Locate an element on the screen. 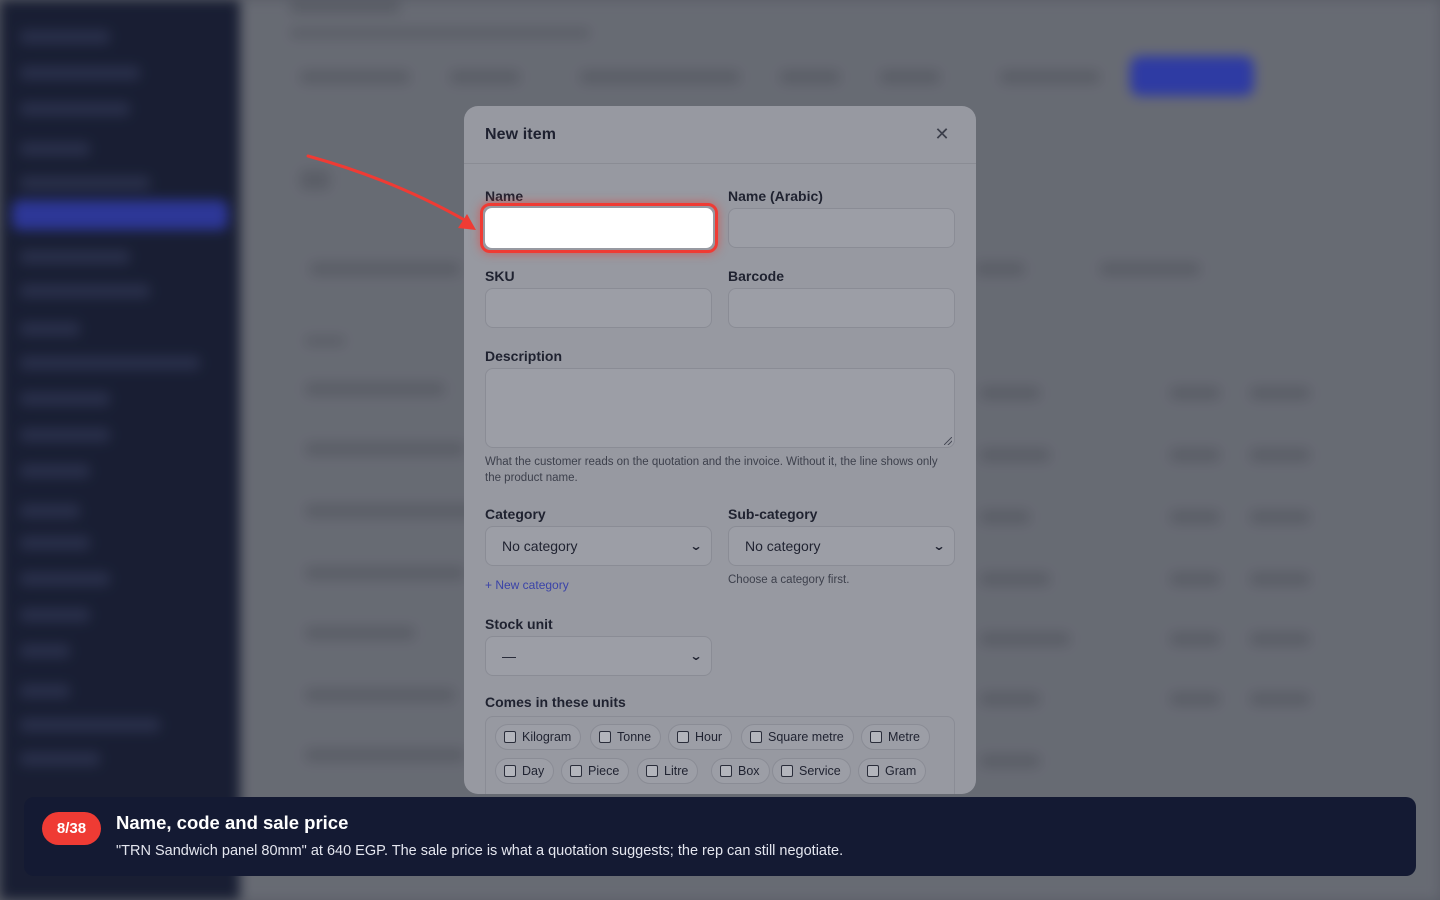 The width and height of the screenshot is (1440, 900). modal-title: New item is located at coordinates (521, 134).